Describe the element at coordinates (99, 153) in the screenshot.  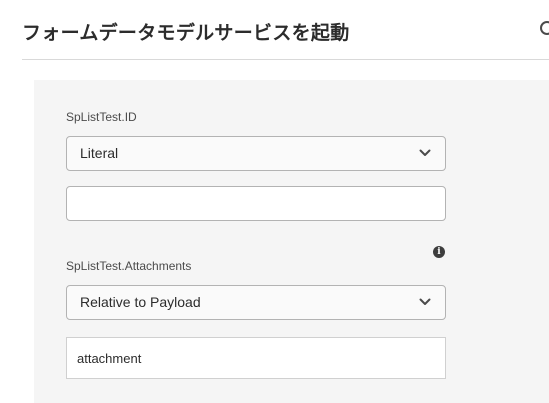
I see `id-mode-value: Literal` at that location.